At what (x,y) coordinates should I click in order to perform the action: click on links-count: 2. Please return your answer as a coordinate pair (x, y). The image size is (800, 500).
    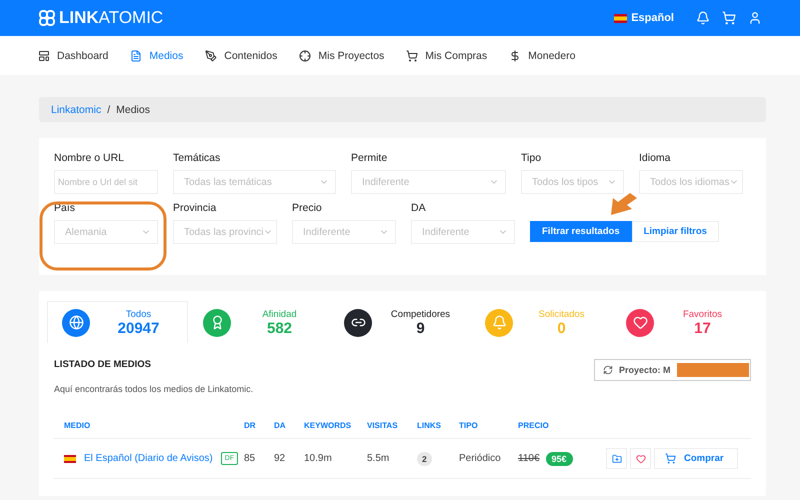
    Looking at the image, I should click on (424, 459).